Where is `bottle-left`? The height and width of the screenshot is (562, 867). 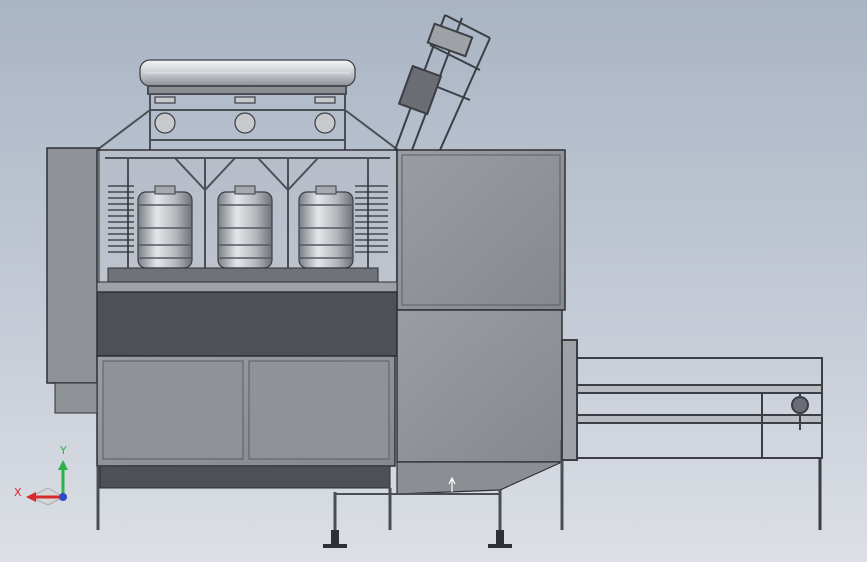
bottle-left is located at coordinates (165, 227).